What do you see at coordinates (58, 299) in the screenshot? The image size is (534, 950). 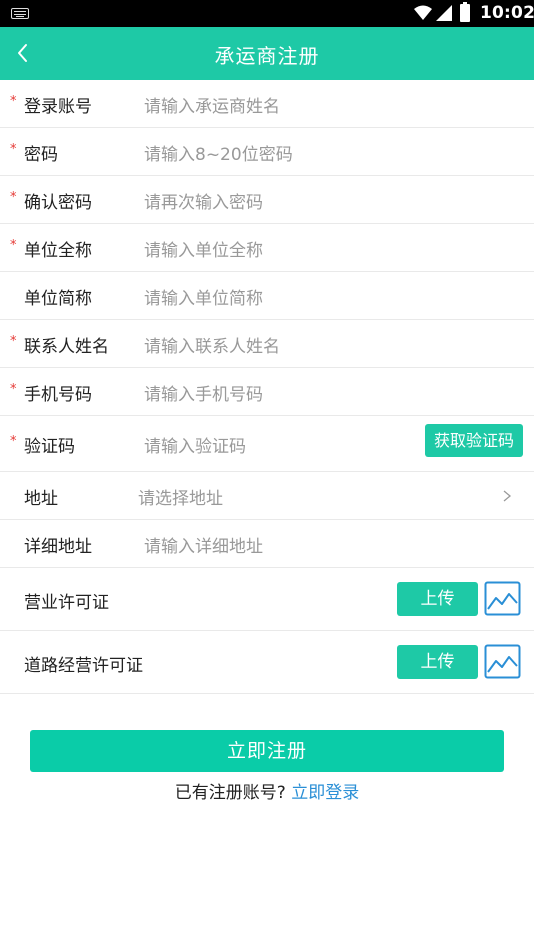 I see `company-short-name-label: 单位简称` at bounding box center [58, 299].